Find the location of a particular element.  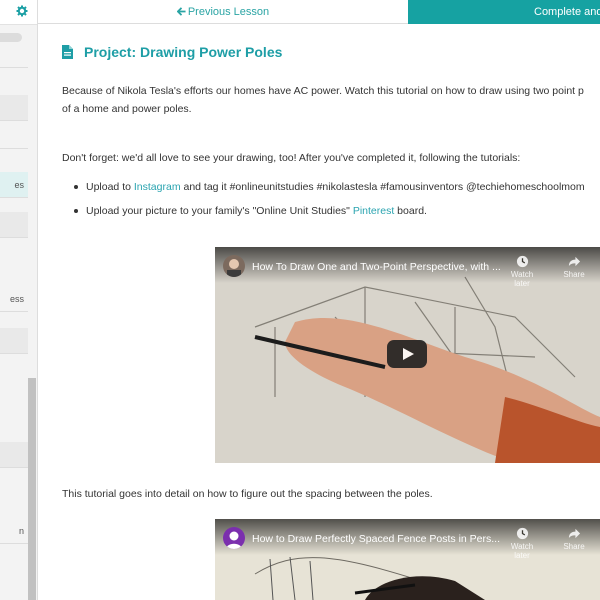

play-icon is located at coordinates (407, 354).